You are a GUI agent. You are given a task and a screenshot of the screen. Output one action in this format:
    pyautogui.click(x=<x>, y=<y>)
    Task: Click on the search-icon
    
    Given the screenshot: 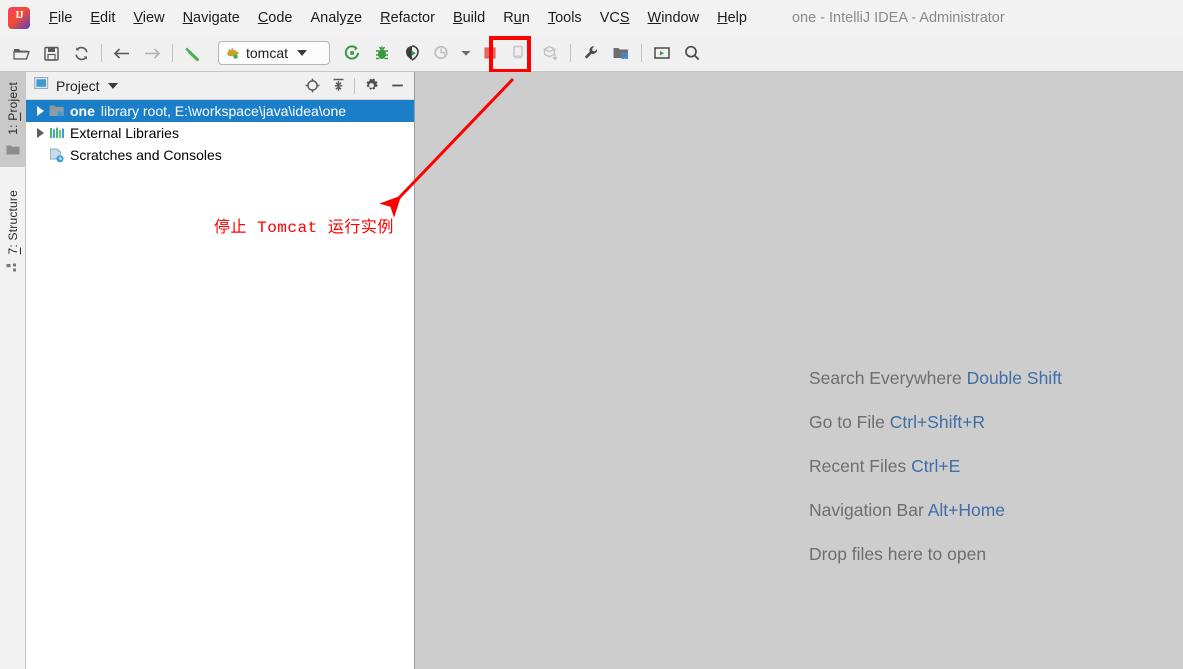 What is the action you would take?
    pyautogui.click(x=692, y=53)
    